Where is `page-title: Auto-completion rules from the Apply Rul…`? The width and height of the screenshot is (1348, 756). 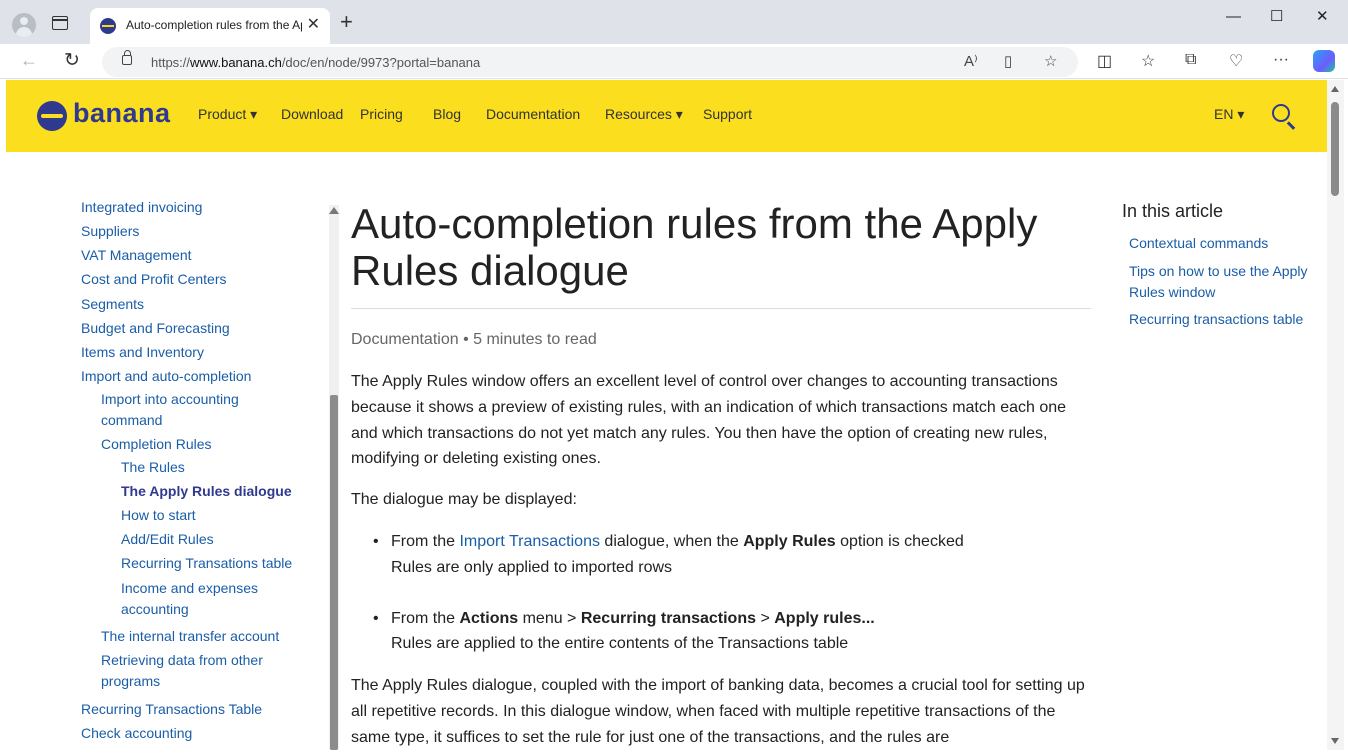 page-title: Auto-completion rules from the Apply Rul… is located at coordinates (694, 247).